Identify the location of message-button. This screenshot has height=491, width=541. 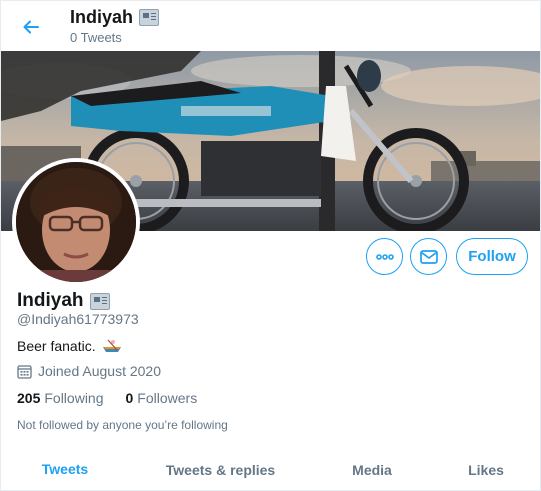
(428, 256).